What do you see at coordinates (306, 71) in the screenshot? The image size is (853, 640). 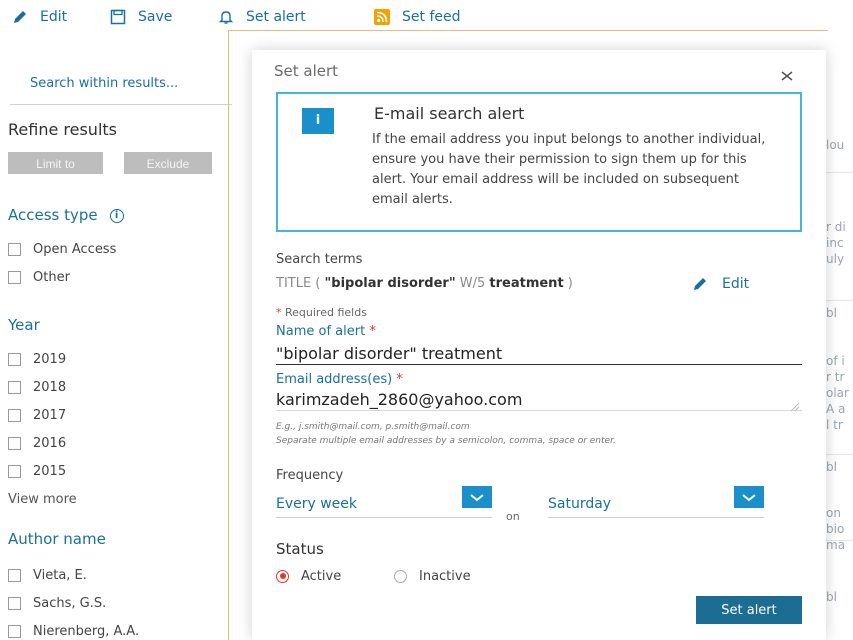 I see `dialog-title: Set alert` at bounding box center [306, 71].